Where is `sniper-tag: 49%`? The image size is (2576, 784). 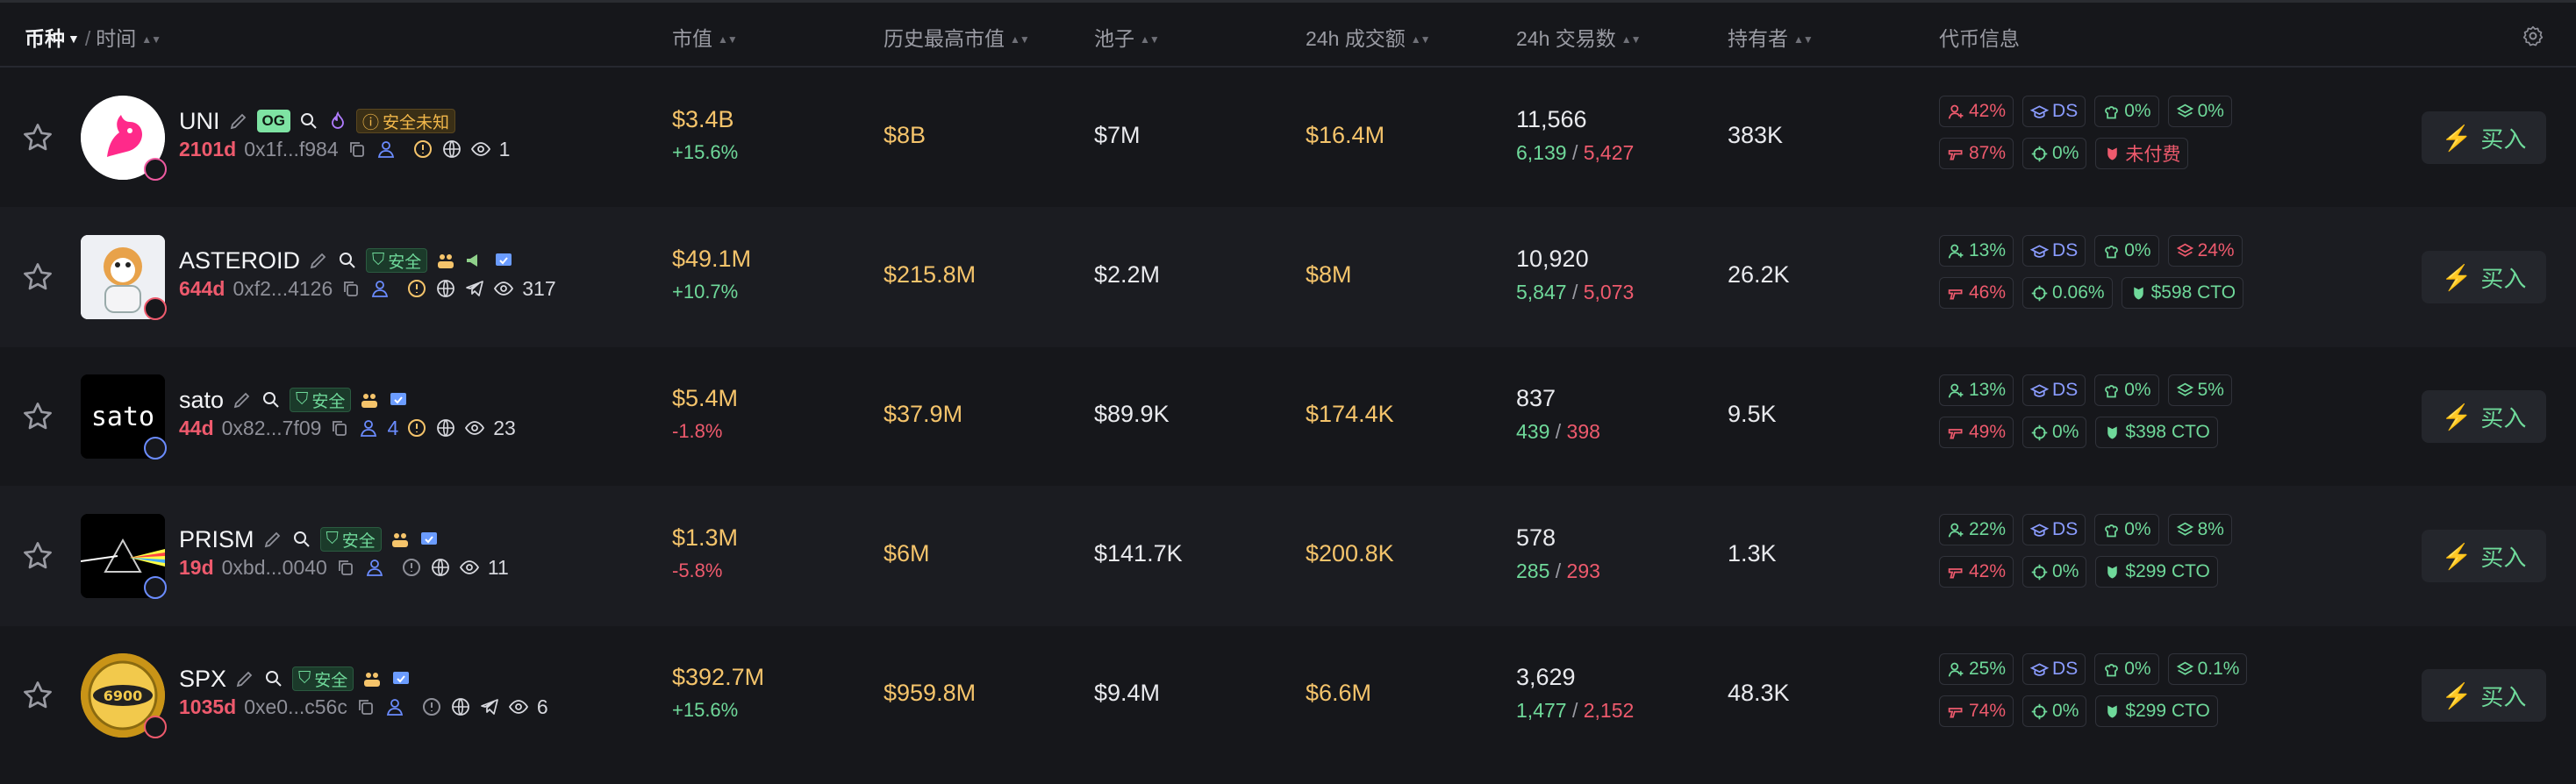 sniper-tag: 49% is located at coordinates (1976, 433).